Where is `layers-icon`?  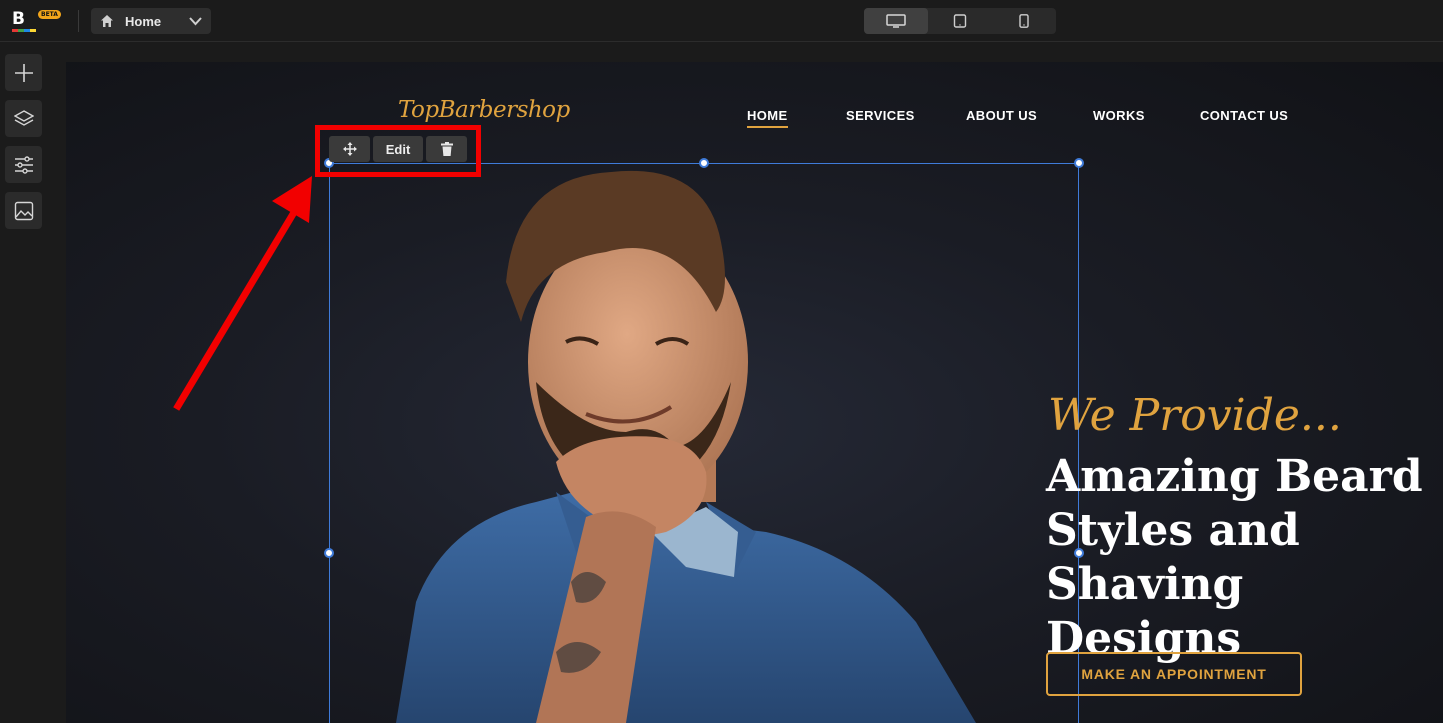 layers-icon is located at coordinates (23, 117).